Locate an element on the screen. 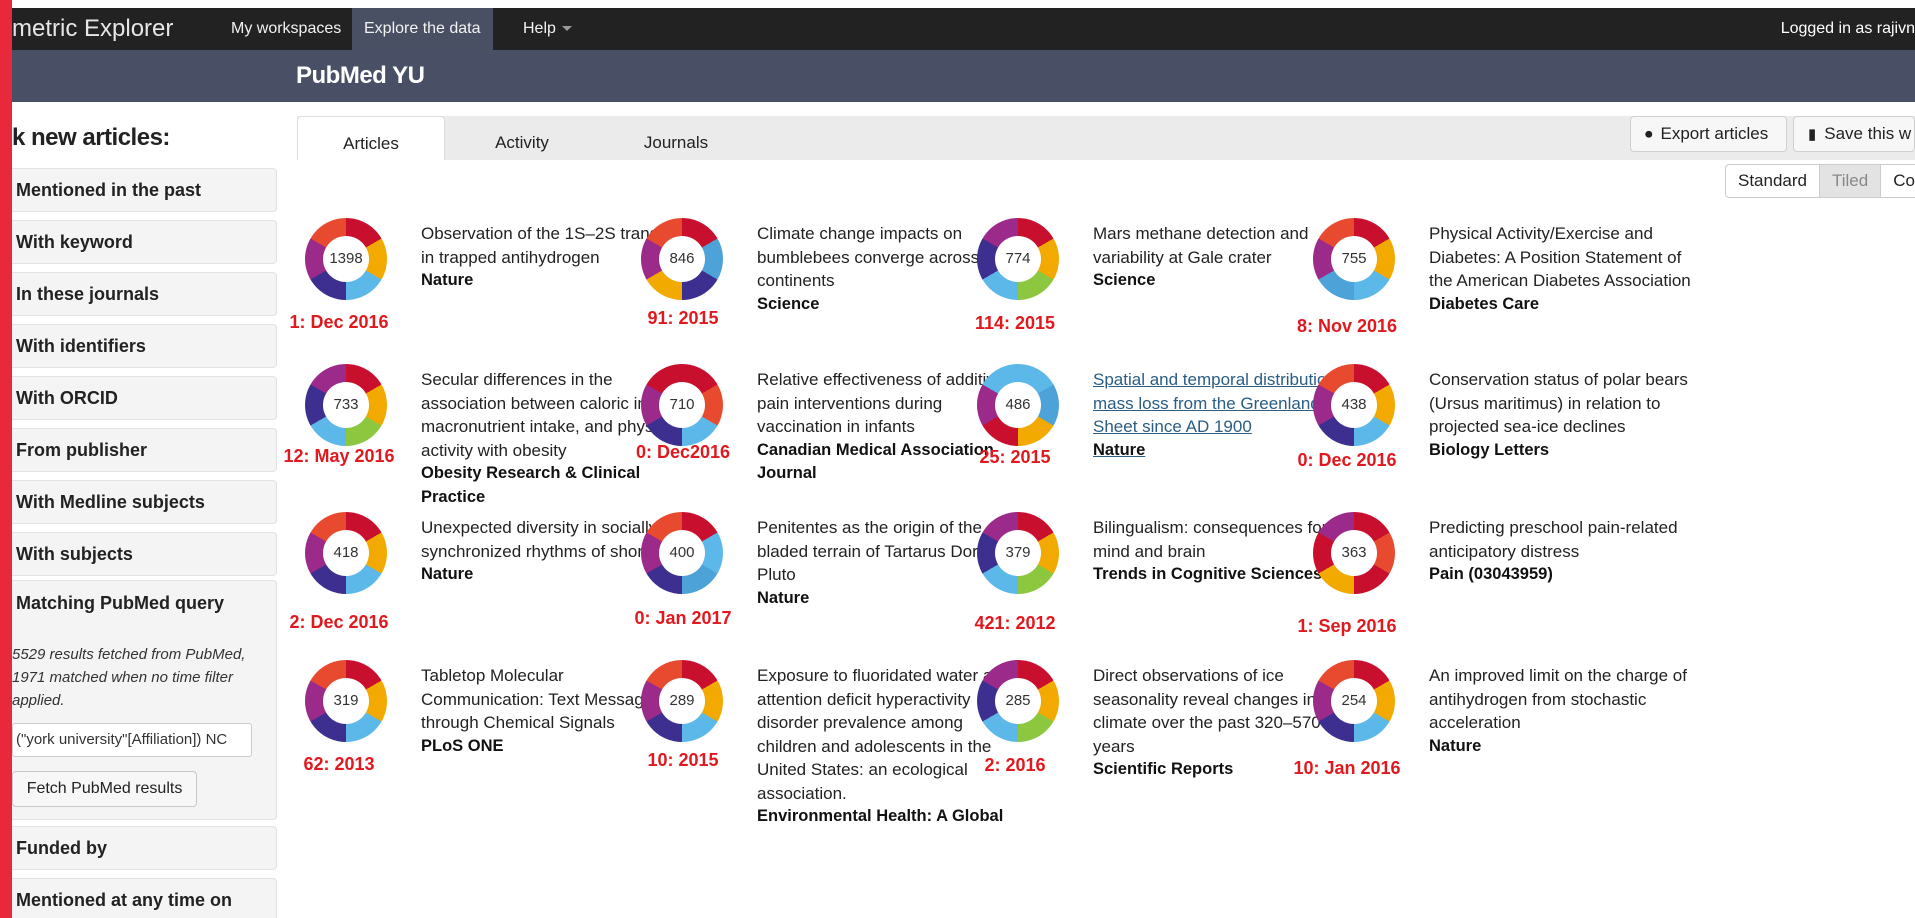  export-icon: ⏺ is located at coordinates (1649, 134).